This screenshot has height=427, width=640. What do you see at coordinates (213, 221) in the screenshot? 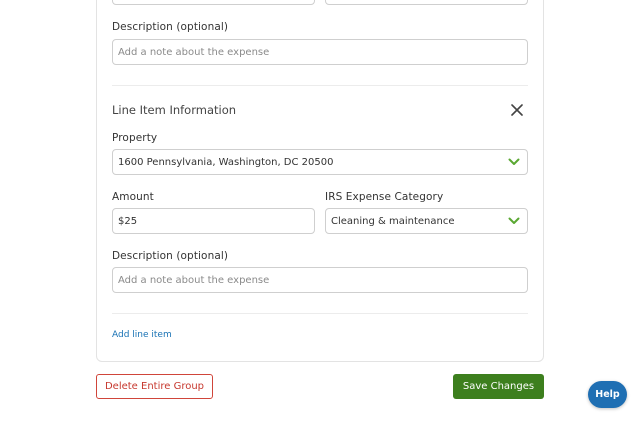
I see `amount-input: $25` at bounding box center [213, 221].